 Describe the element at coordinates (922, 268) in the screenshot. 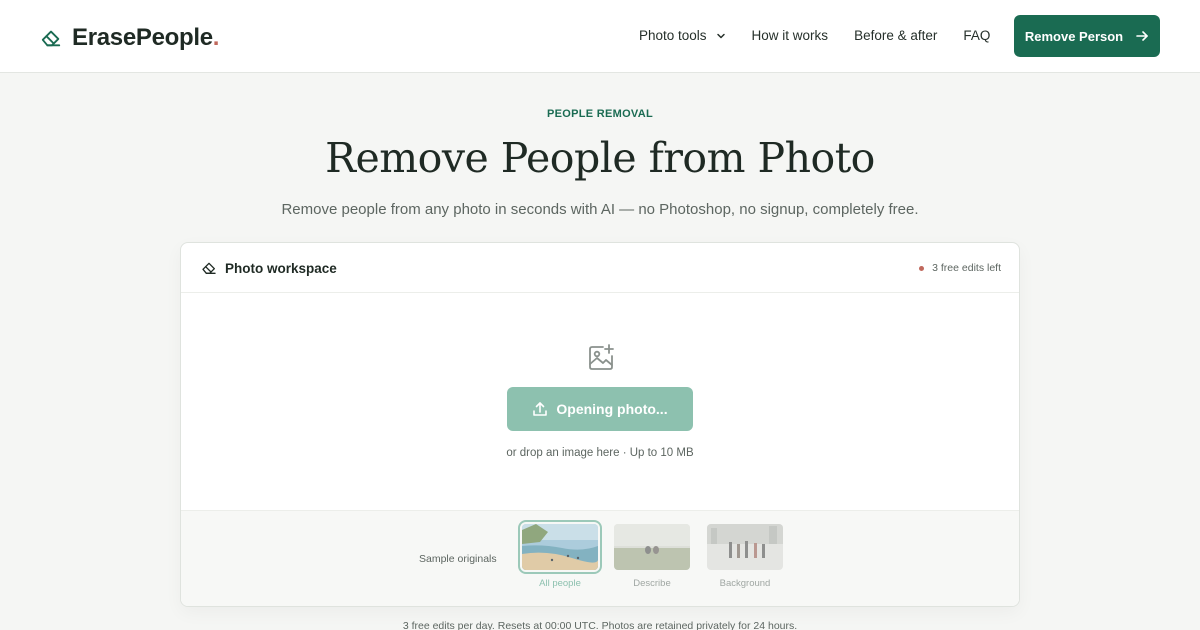

I see `status-dot-icon` at that location.